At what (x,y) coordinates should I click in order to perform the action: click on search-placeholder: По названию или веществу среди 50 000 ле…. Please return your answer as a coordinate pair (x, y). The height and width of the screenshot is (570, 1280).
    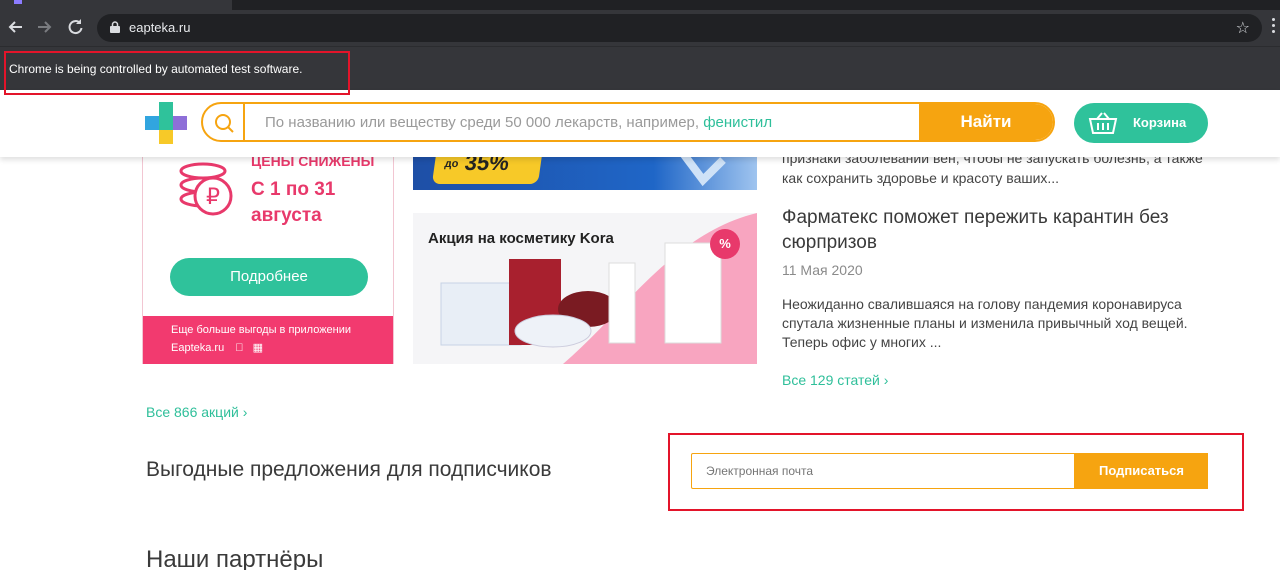
    Looking at the image, I should click on (482, 122).